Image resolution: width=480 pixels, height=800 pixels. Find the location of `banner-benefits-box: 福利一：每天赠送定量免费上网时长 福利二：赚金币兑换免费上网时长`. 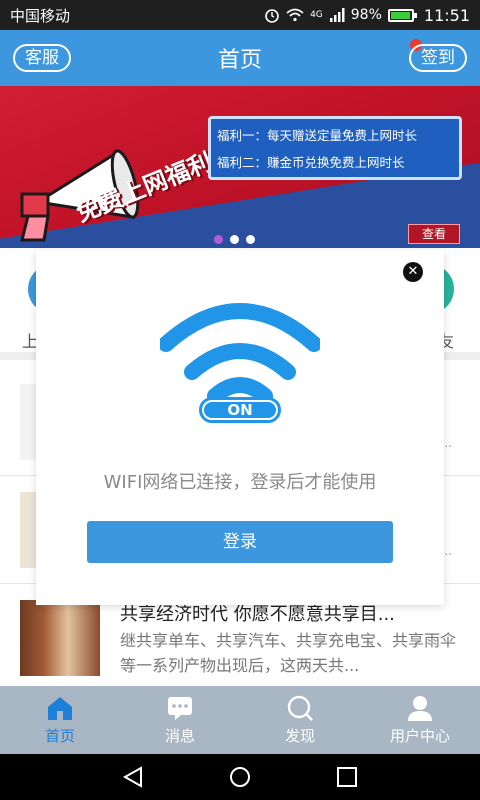

banner-benefits-box: 福利一：每天赠送定量免费上网时长 福利二：赚金币兑换免费上网时长 is located at coordinates (335, 148).